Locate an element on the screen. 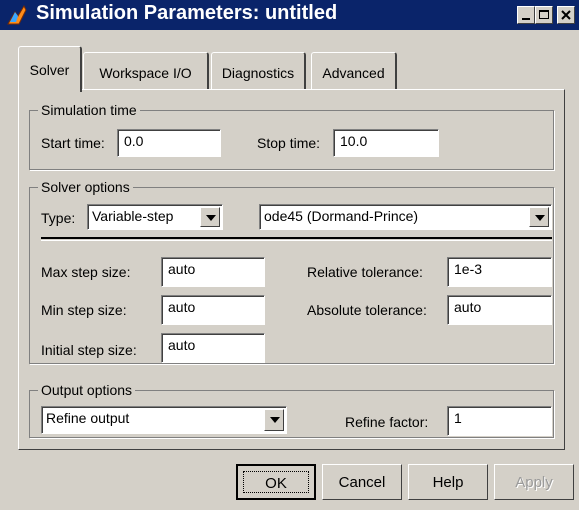 The width and height of the screenshot is (579, 510). tab-workspace-io: Workspace I/O is located at coordinates (146, 71).